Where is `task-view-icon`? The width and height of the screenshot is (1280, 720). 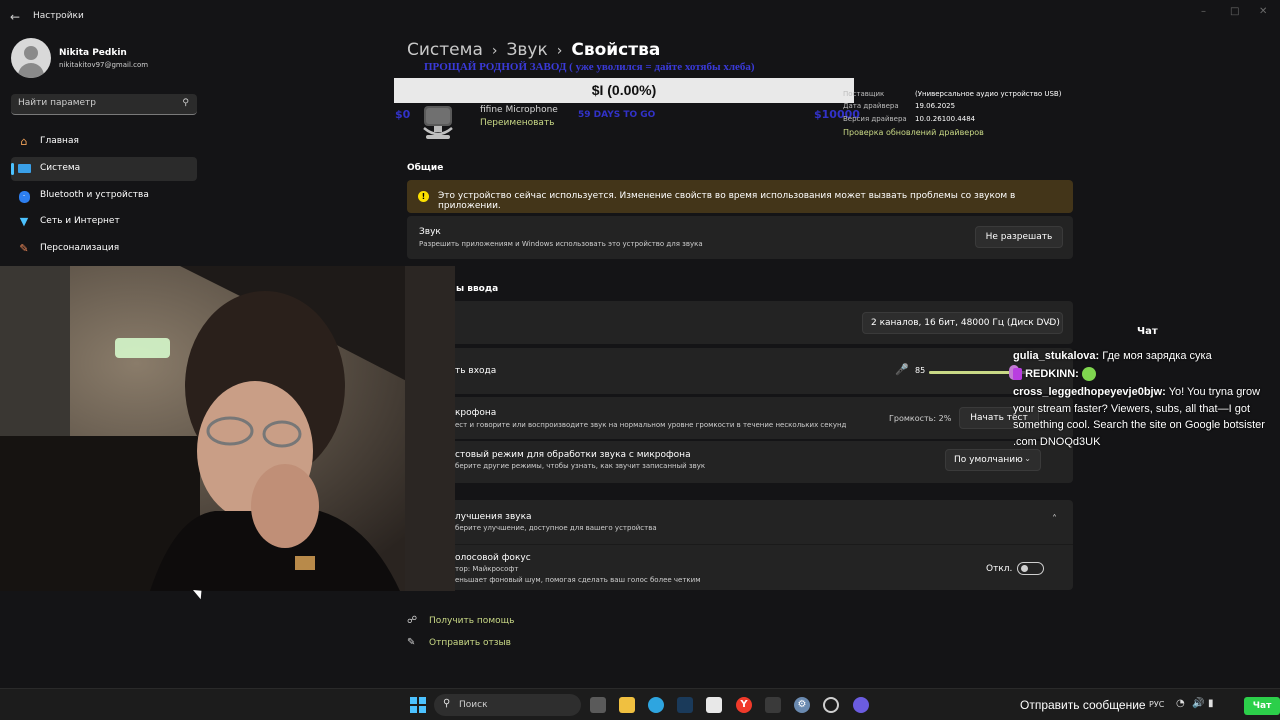
task-view-icon is located at coordinates (598, 705).